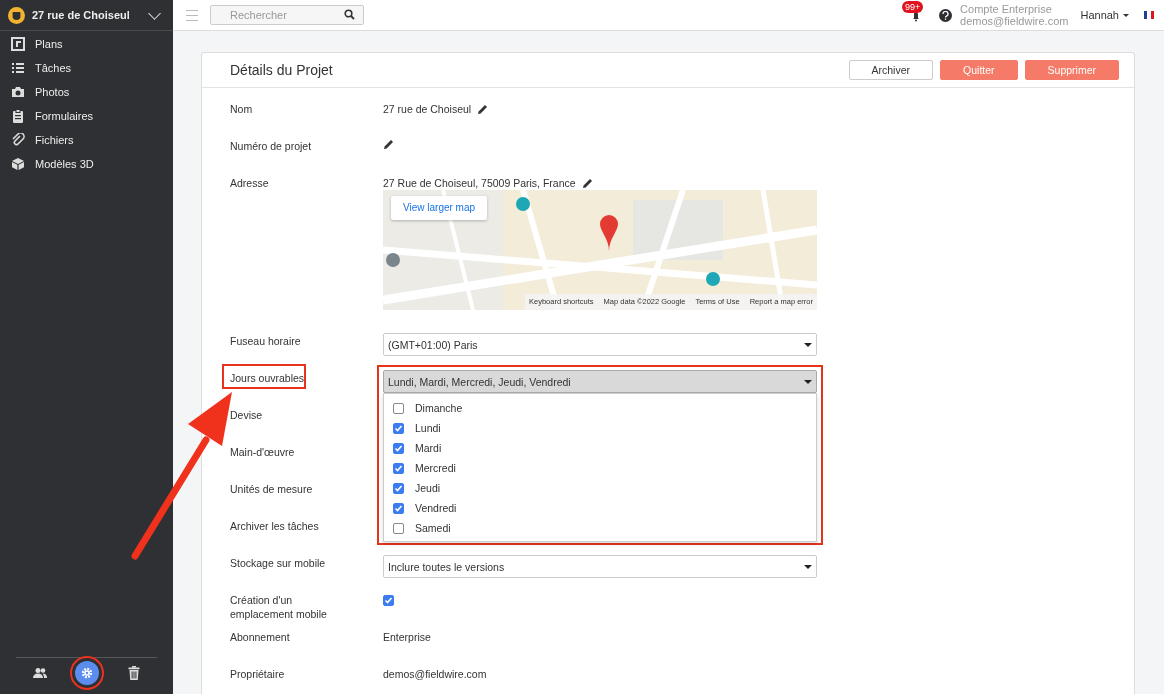 This screenshot has height=694, width=1164. Describe the element at coordinates (287, 15) in the screenshot. I see `search-field: Rechercher` at that location.